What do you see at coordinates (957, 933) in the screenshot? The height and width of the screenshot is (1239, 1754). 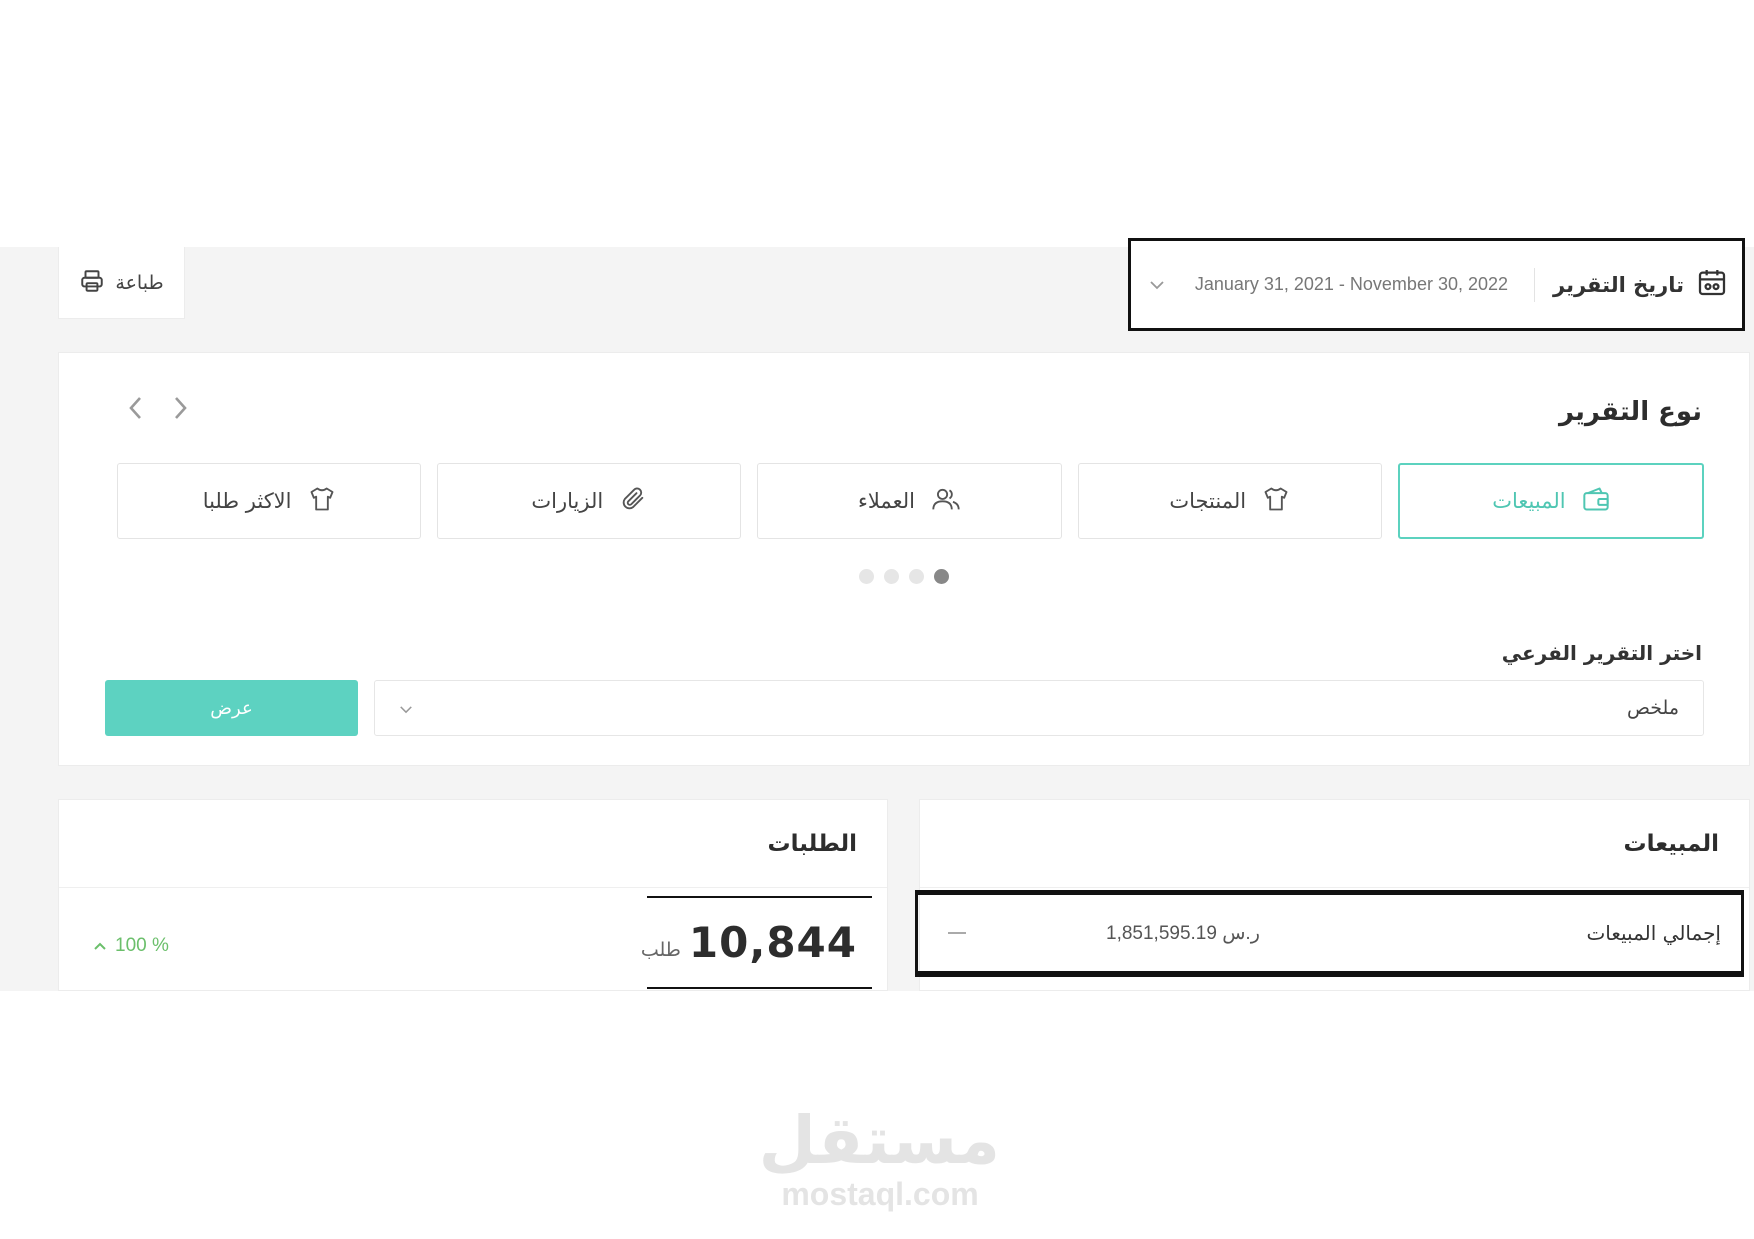 I see `dash-icon` at bounding box center [957, 933].